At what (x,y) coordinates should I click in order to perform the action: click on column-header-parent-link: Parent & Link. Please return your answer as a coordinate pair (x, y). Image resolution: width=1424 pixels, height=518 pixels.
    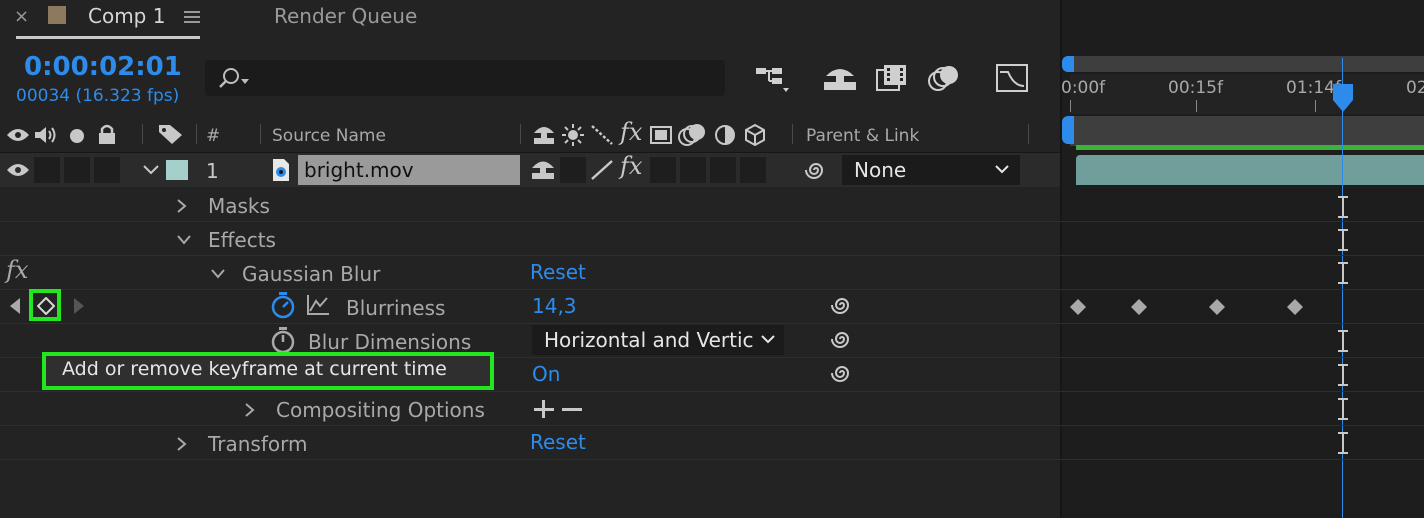
    Looking at the image, I should click on (862, 136).